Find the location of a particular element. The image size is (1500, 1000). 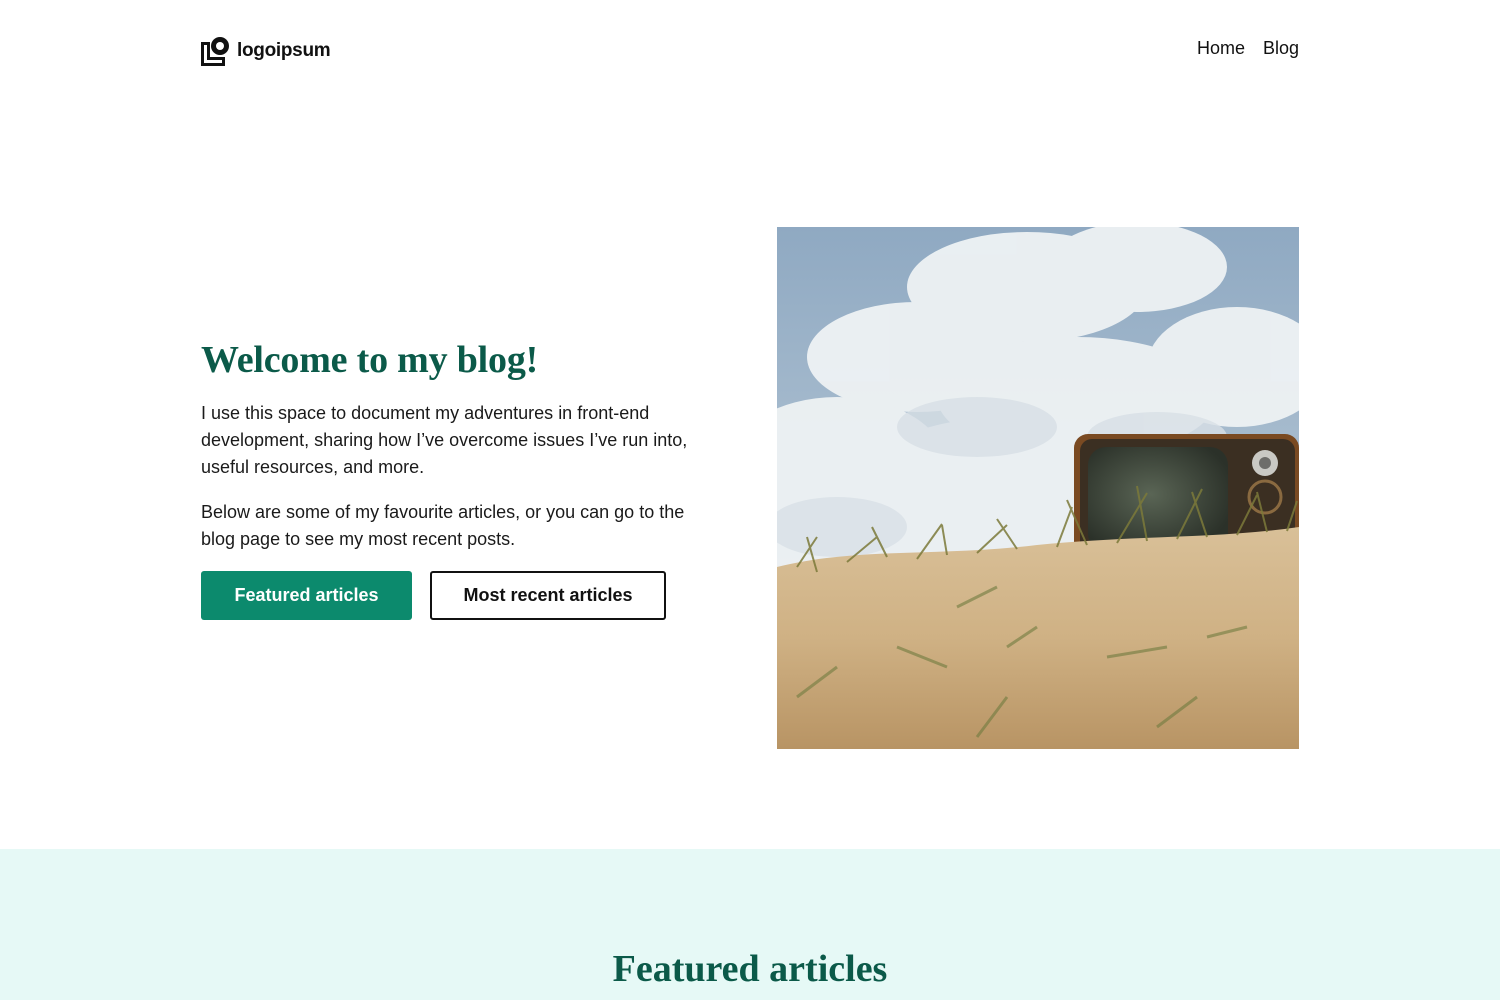

logo-text: logoipsum is located at coordinates (284, 50).